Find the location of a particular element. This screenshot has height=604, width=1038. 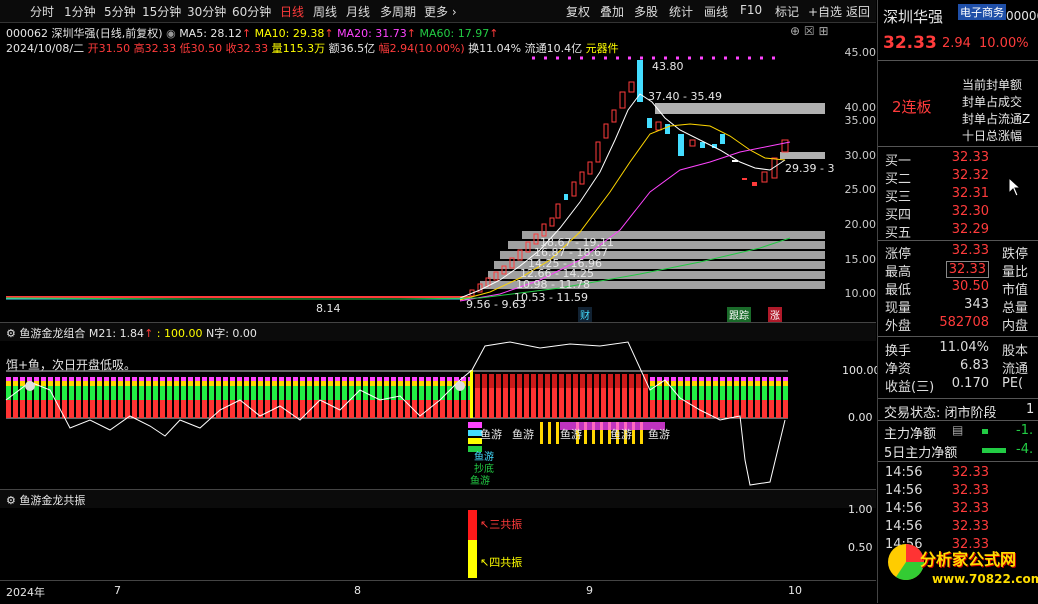

period-tab-15min: 15分钟 is located at coordinates (161, 11).